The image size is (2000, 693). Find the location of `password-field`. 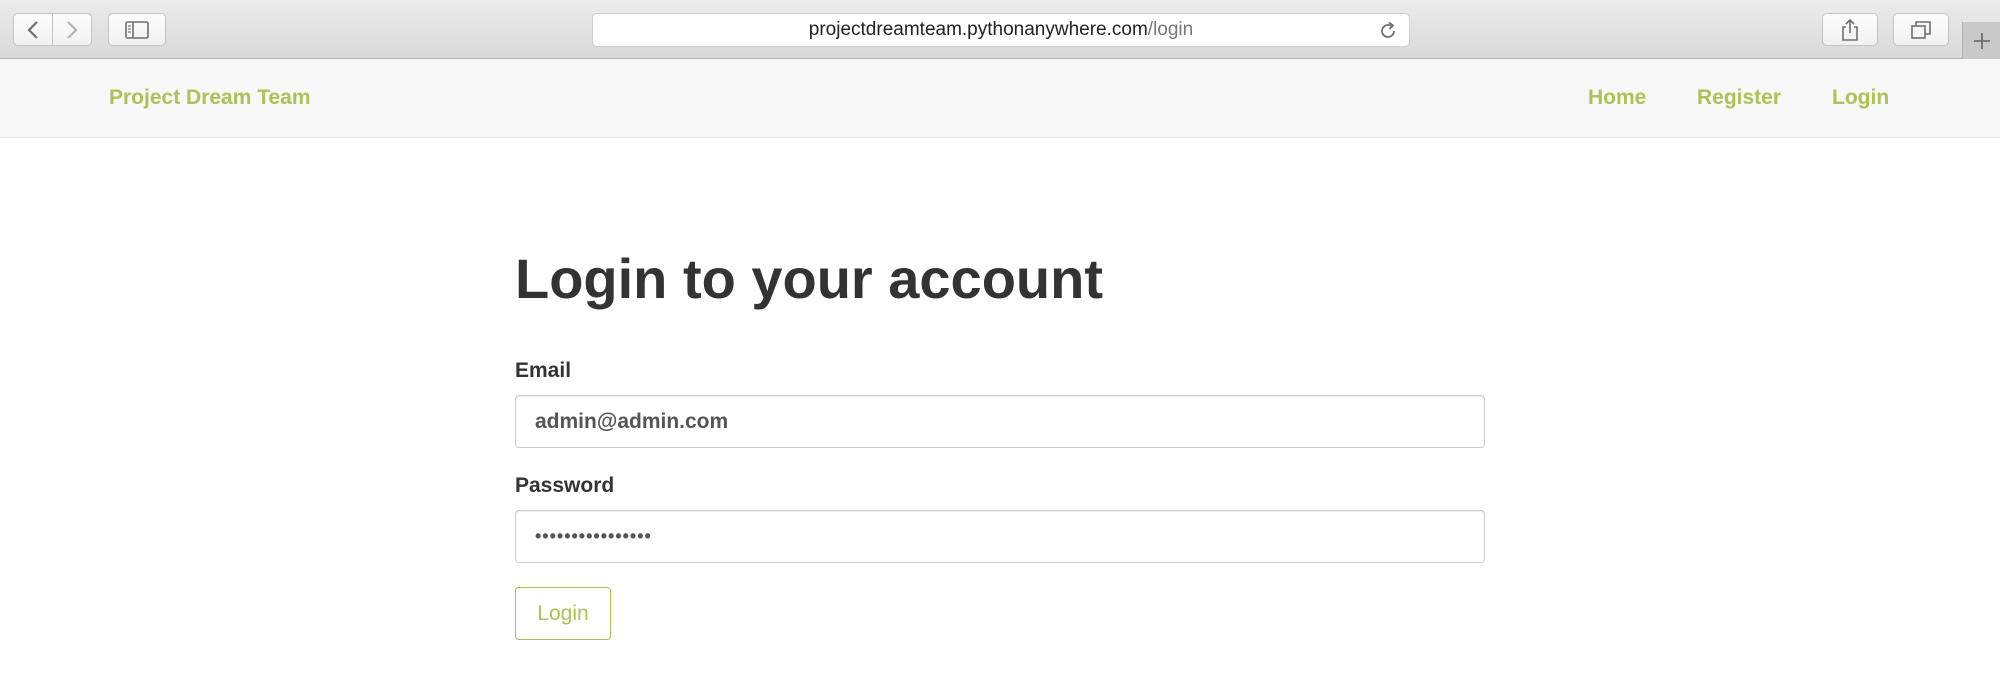

password-field is located at coordinates (1000, 536).